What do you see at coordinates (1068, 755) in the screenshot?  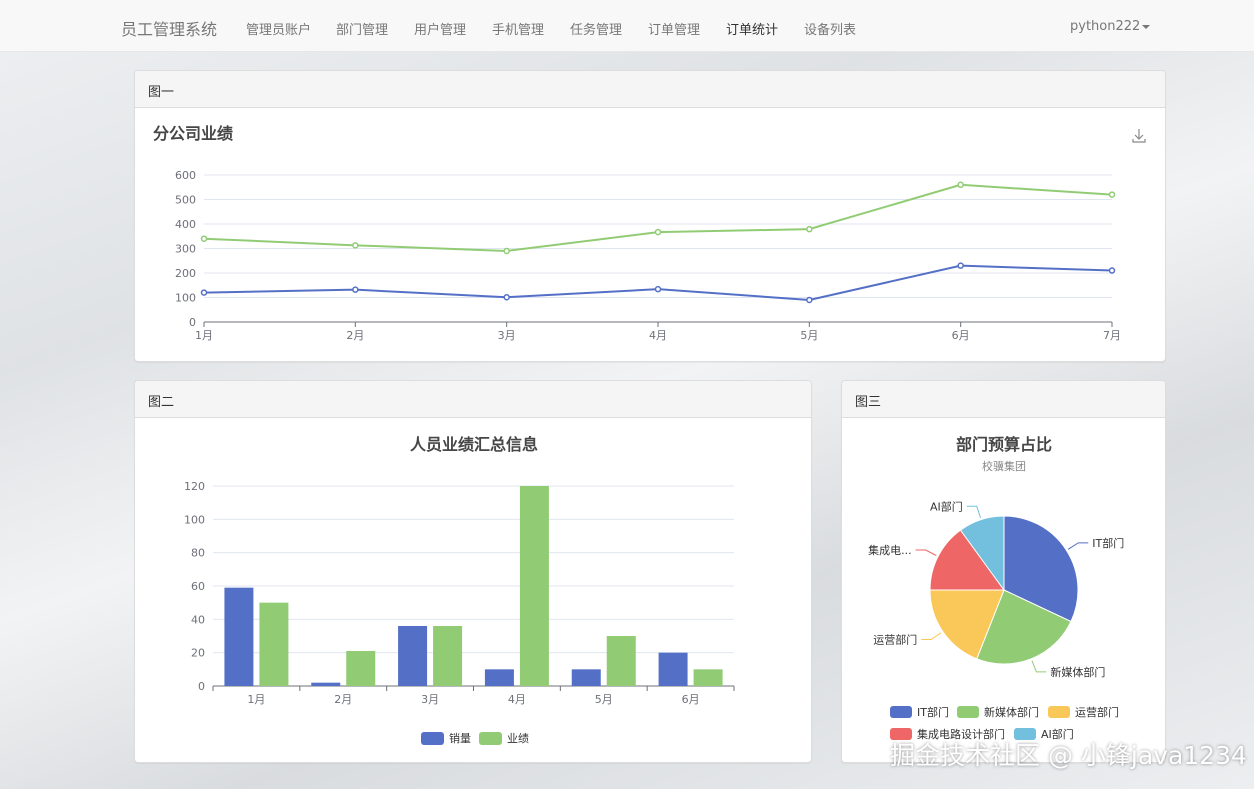 I see `watermark: 掘金技术社区 @ 小锋java1234` at bounding box center [1068, 755].